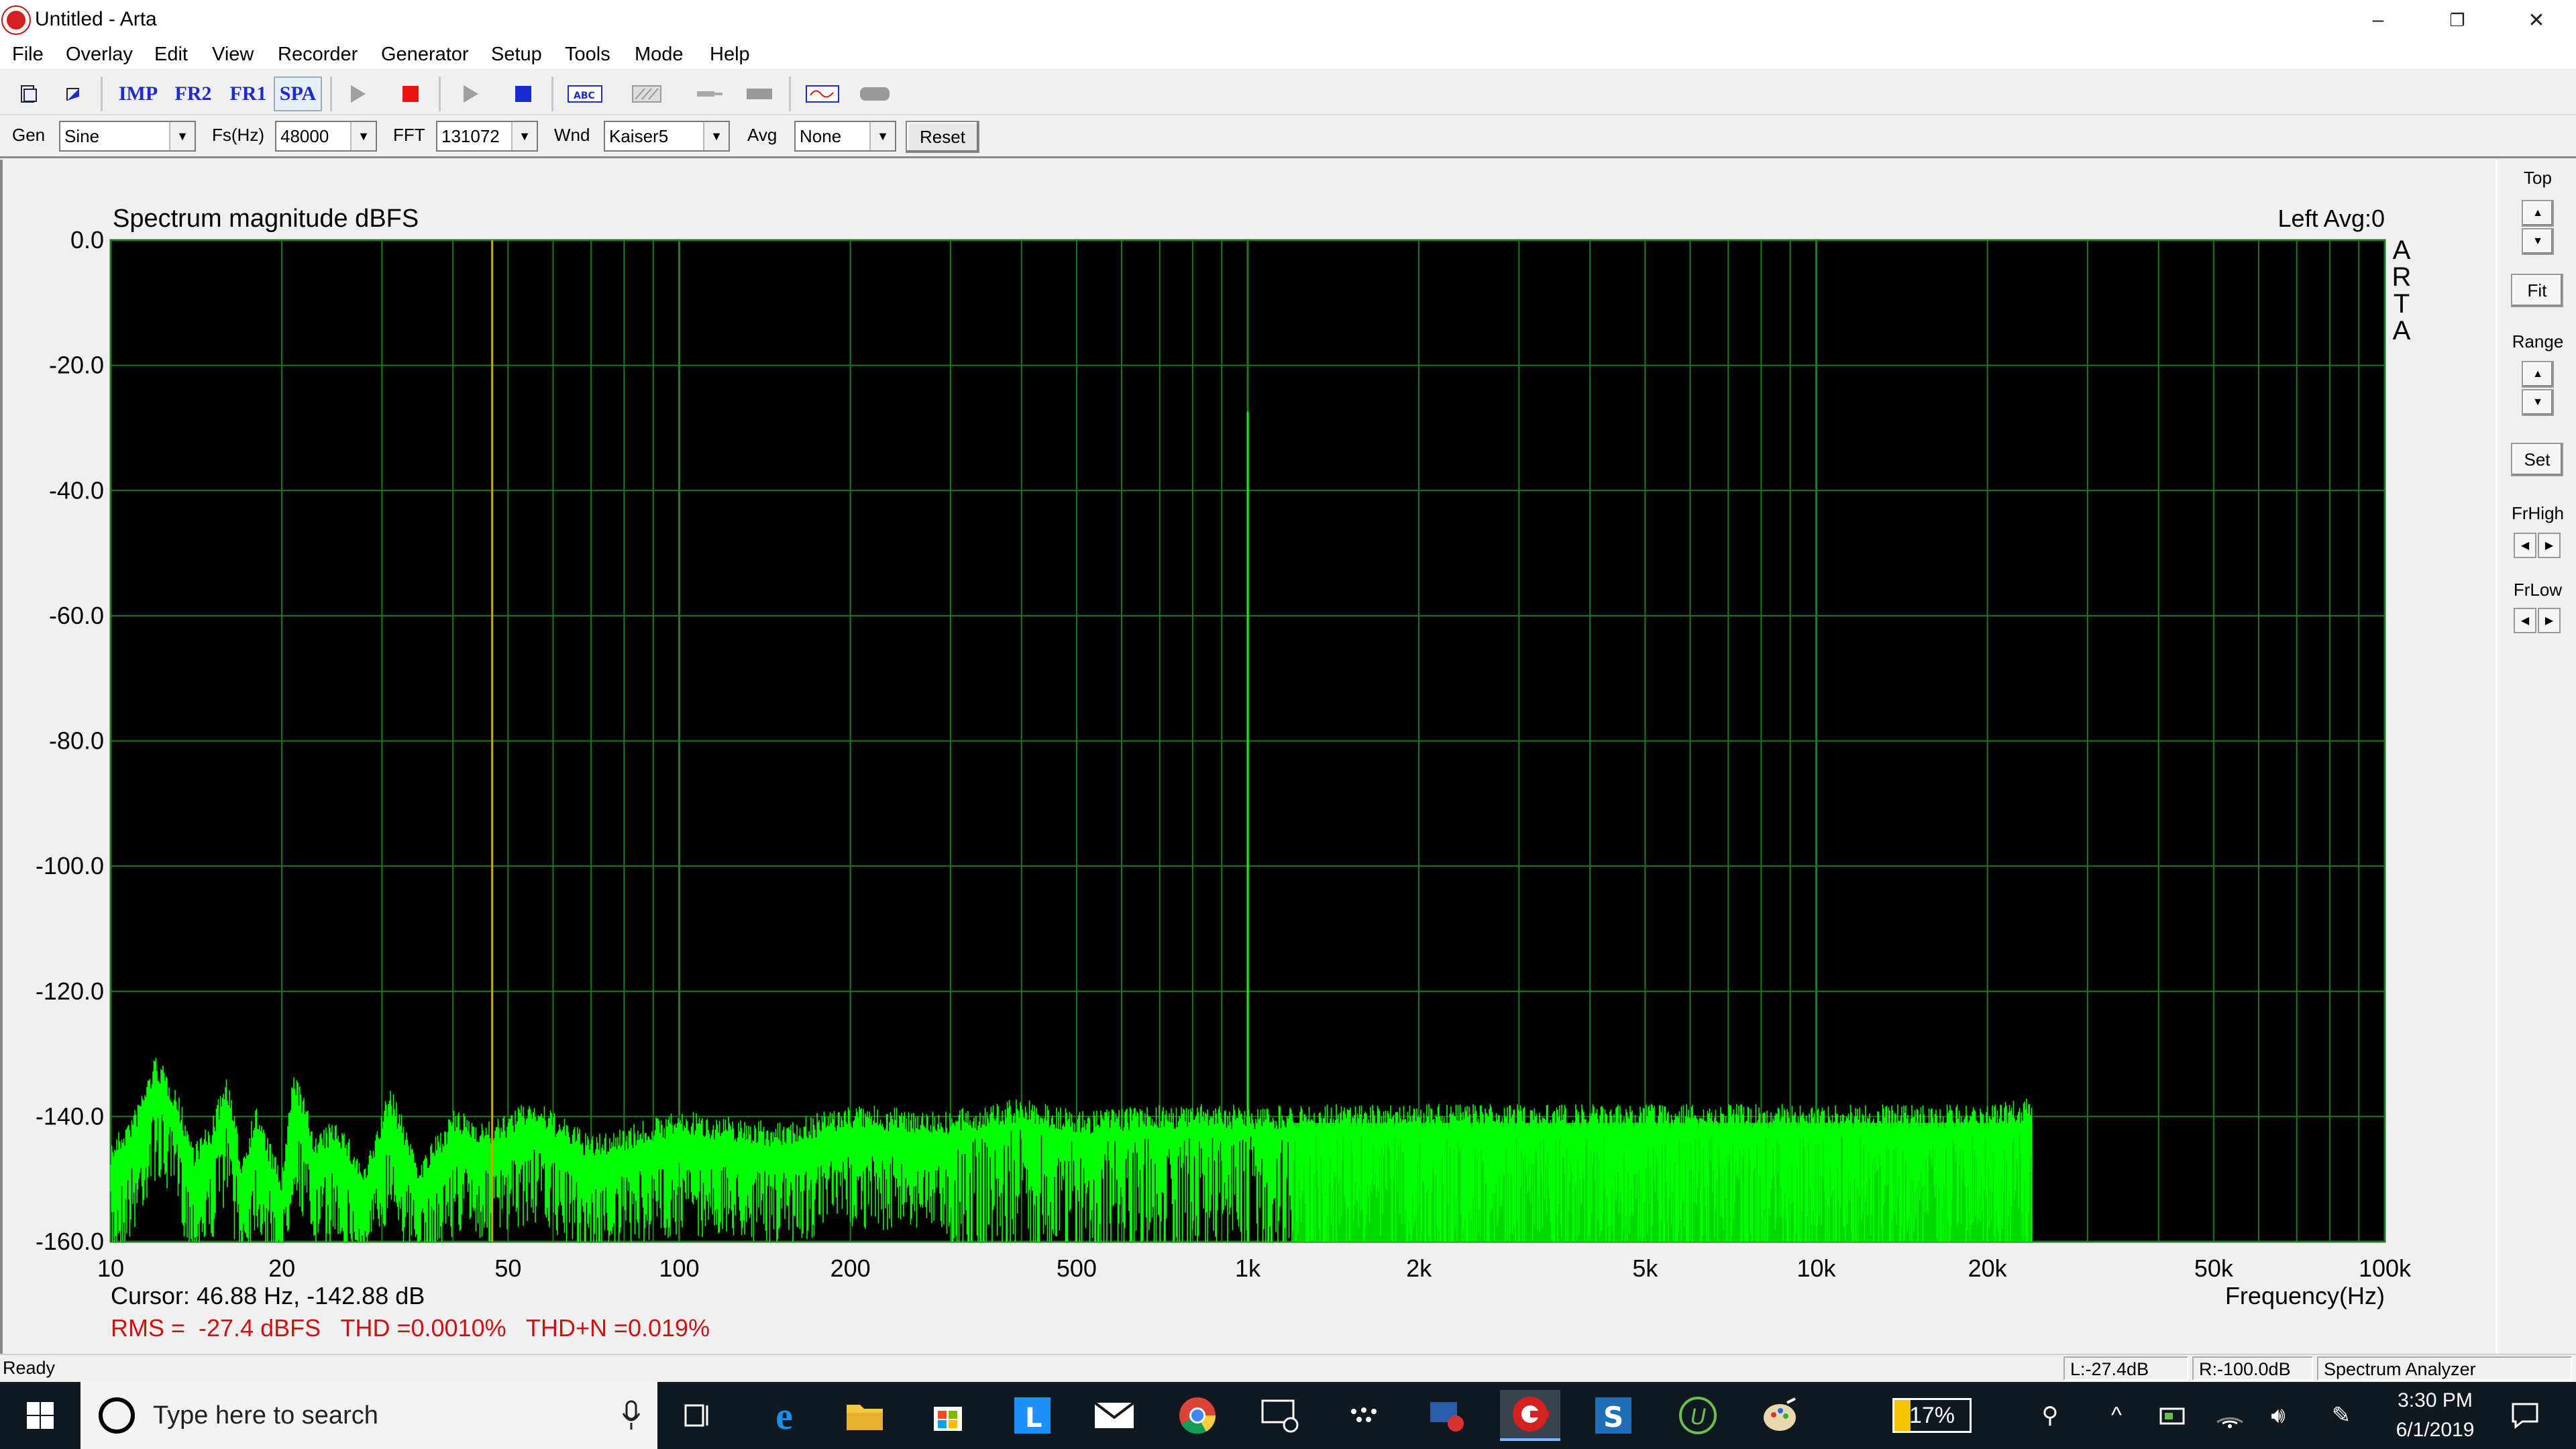  Describe the element at coordinates (117, 1415) in the screenshot. I see `cortana-icon` at that location.